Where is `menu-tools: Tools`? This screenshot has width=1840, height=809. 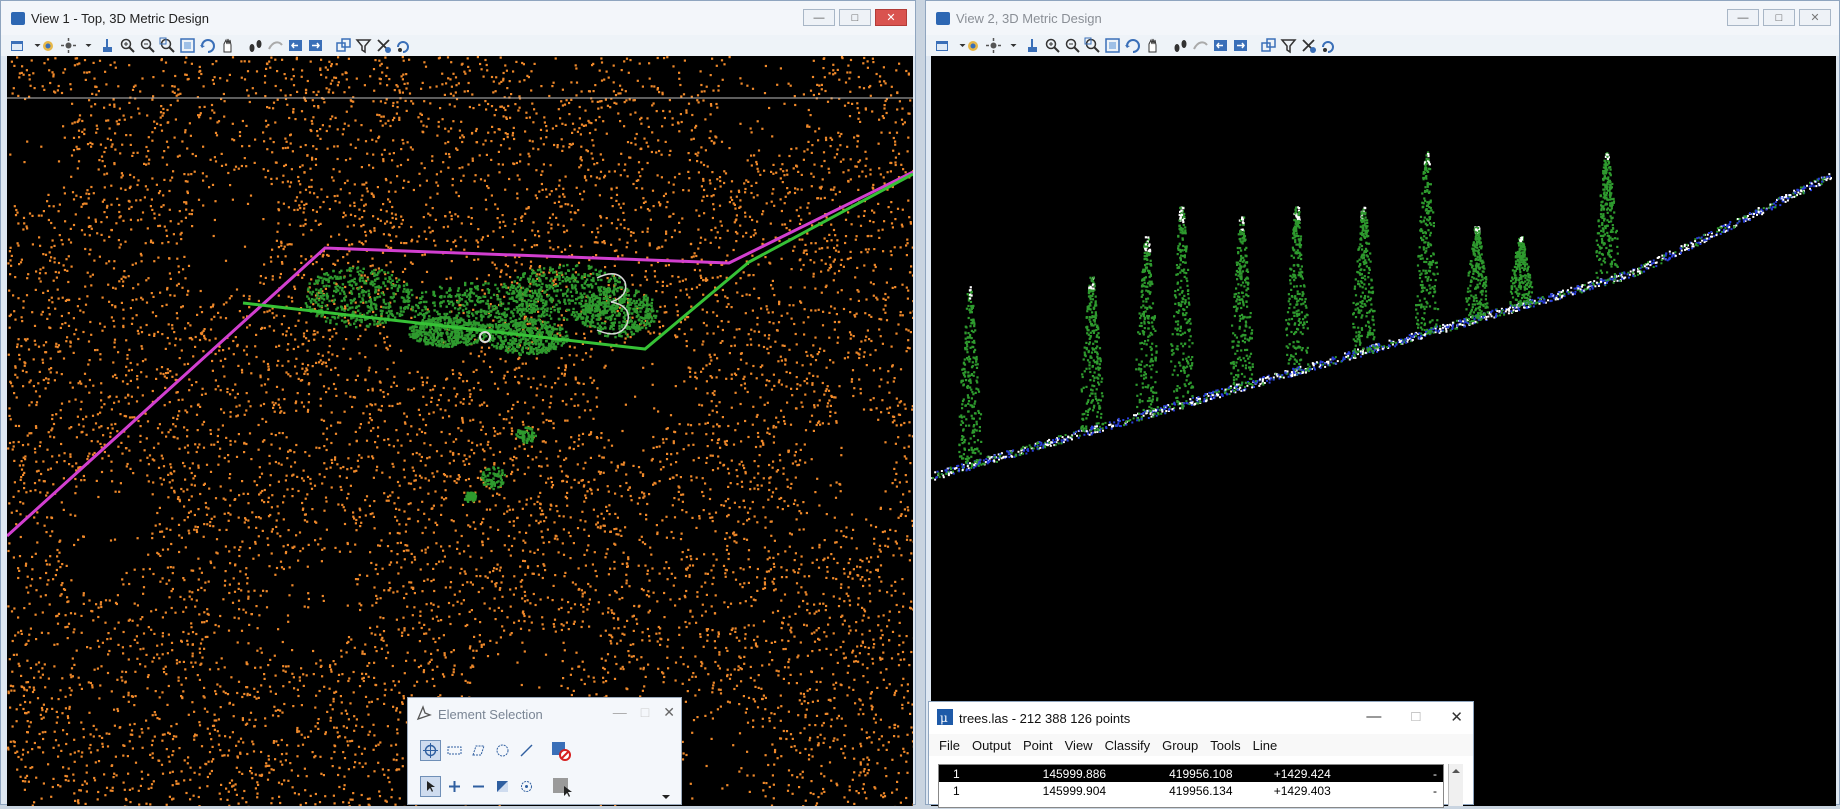
menu-tools: Tools is located at coordinates (1225, 745).